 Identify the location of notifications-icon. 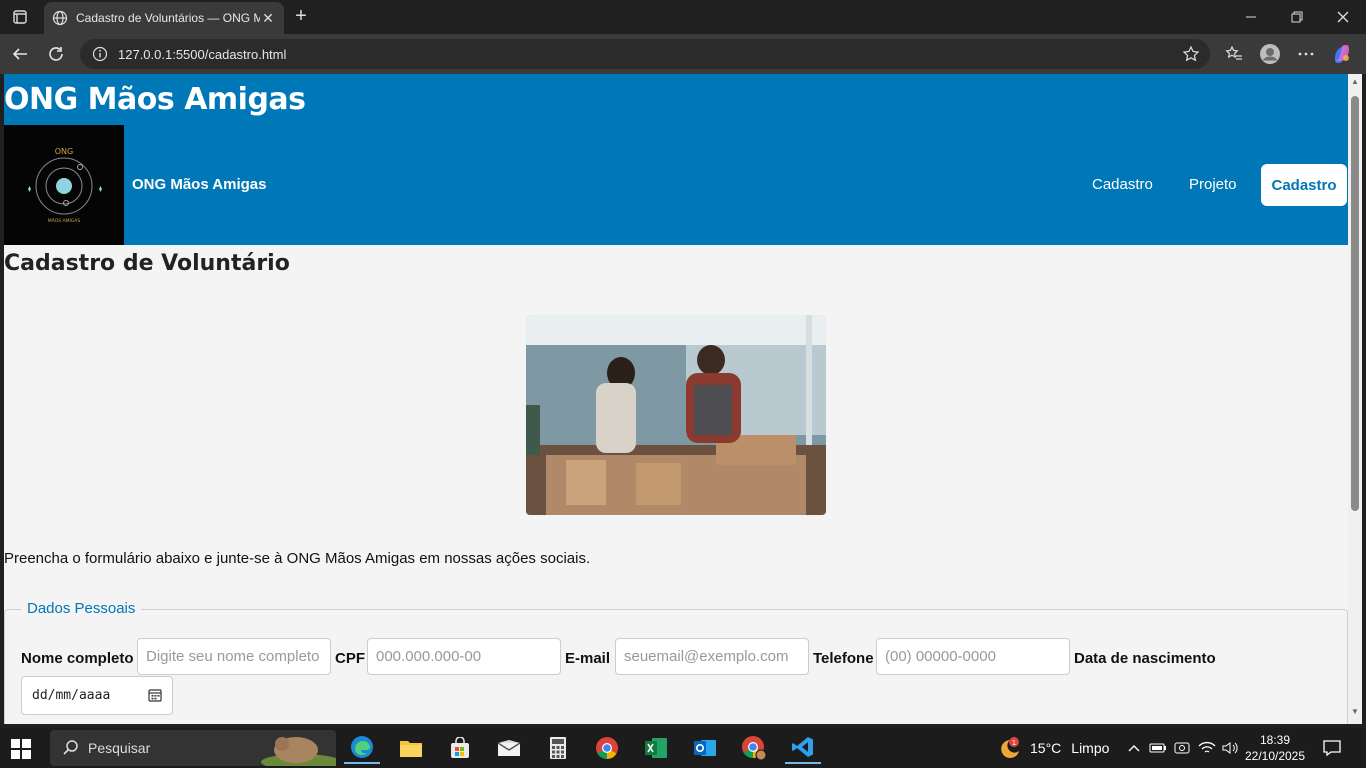
(1332, 748).